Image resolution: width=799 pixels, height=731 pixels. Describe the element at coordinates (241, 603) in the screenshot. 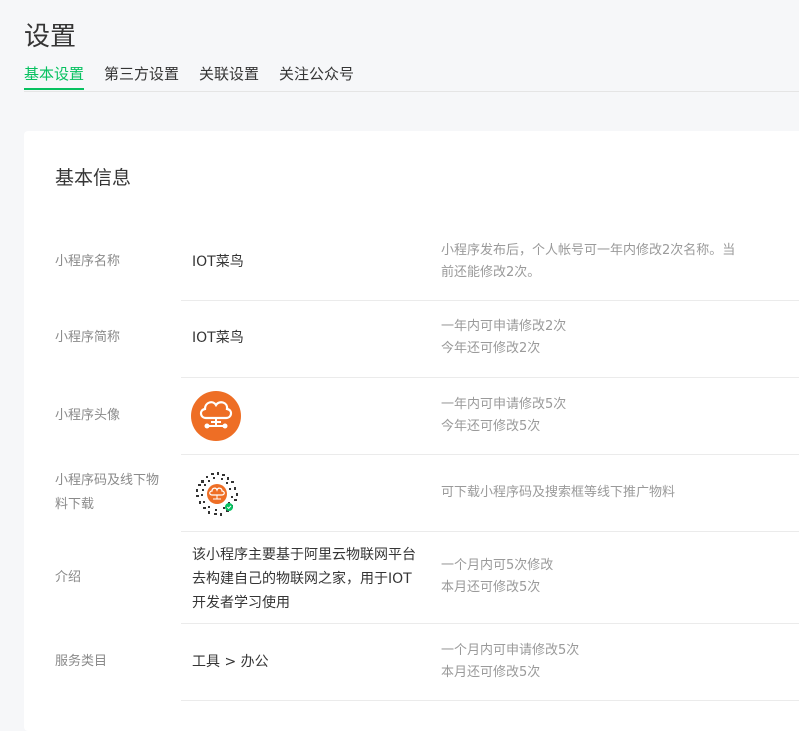

I see `value-line: 开发者学习使用` at that location.